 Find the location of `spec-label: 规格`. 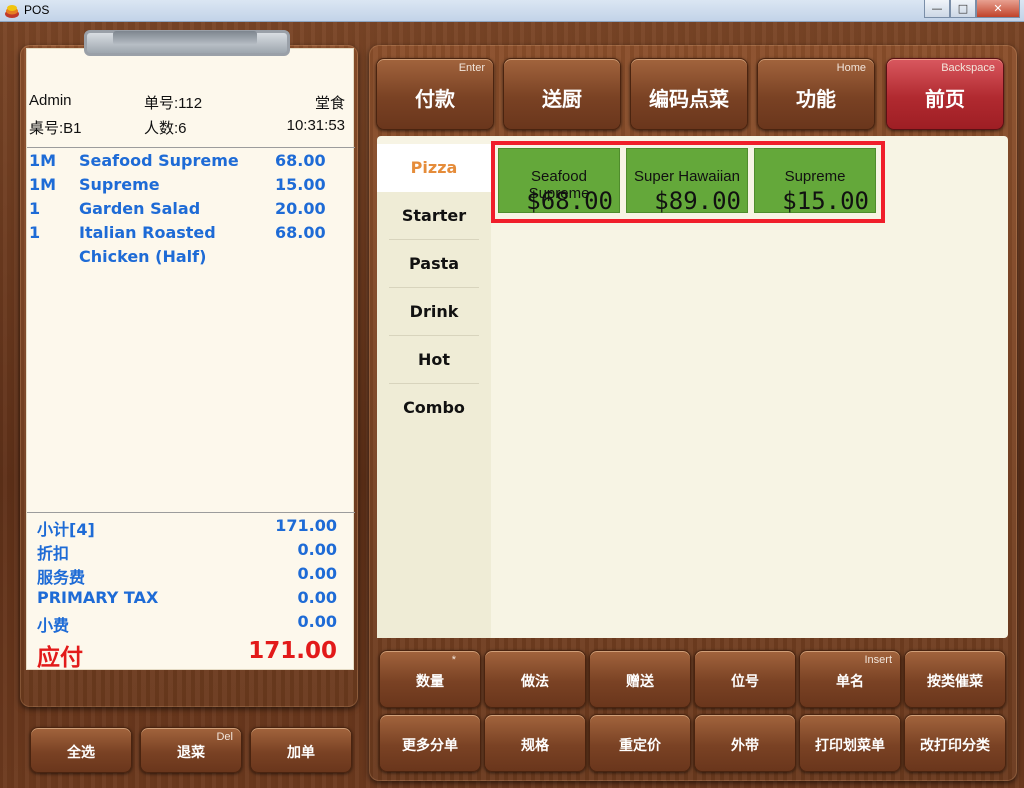

spec-label: 规格 is located at coordinates (535, 746).